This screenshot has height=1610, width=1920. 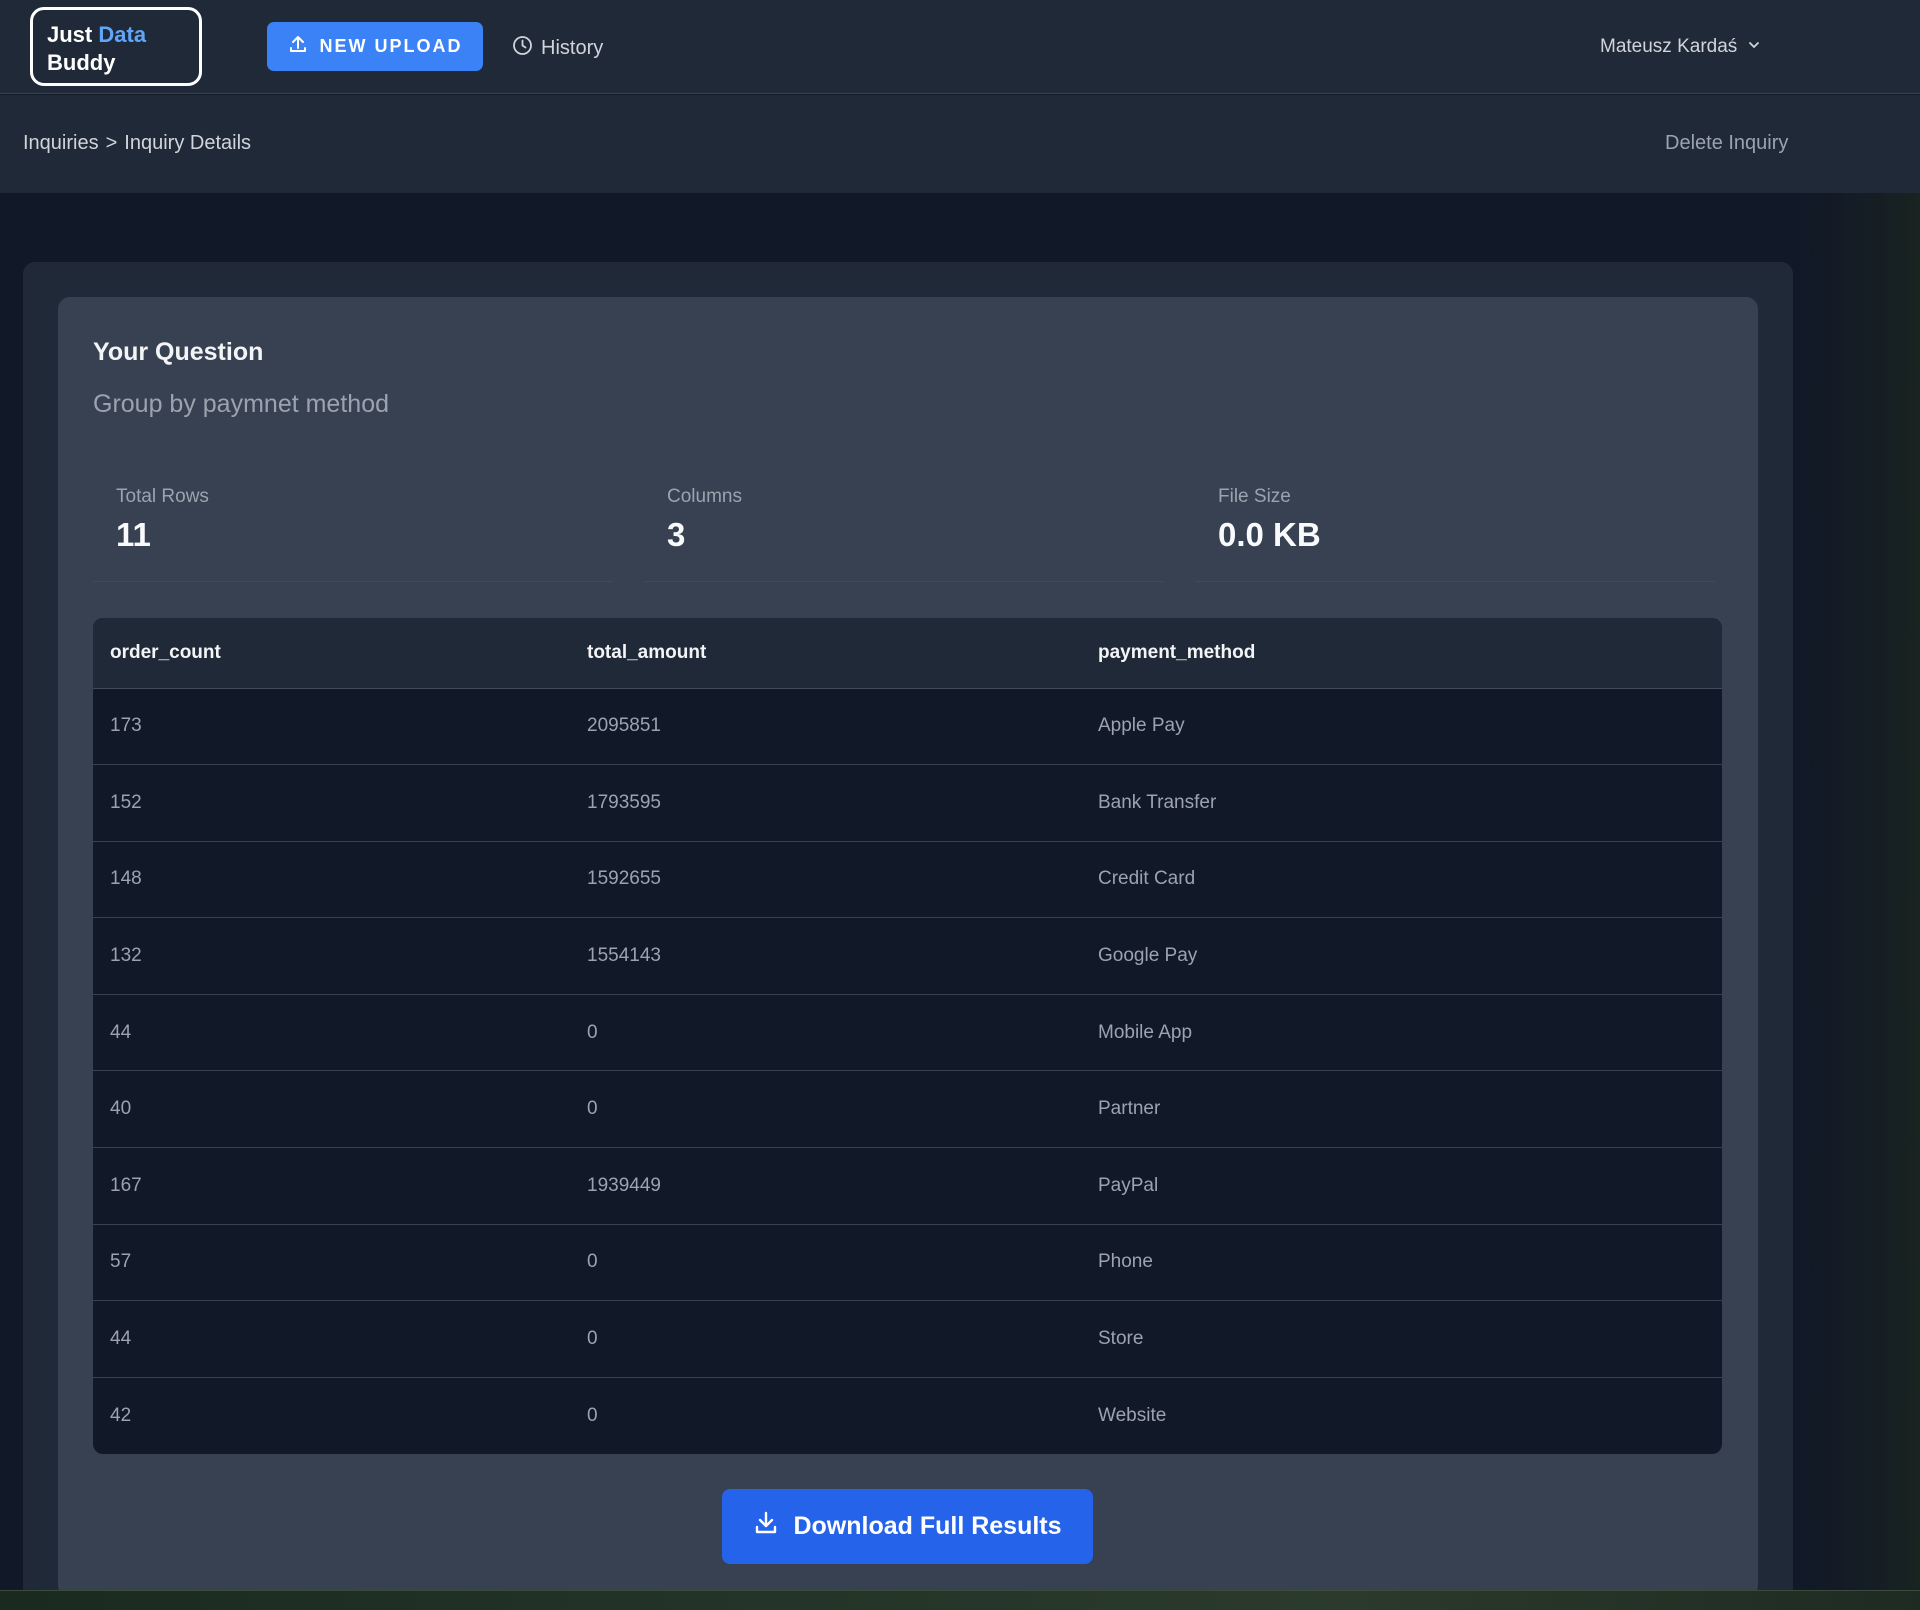 I want to click on background-edge, so click(x=1856, y=893).